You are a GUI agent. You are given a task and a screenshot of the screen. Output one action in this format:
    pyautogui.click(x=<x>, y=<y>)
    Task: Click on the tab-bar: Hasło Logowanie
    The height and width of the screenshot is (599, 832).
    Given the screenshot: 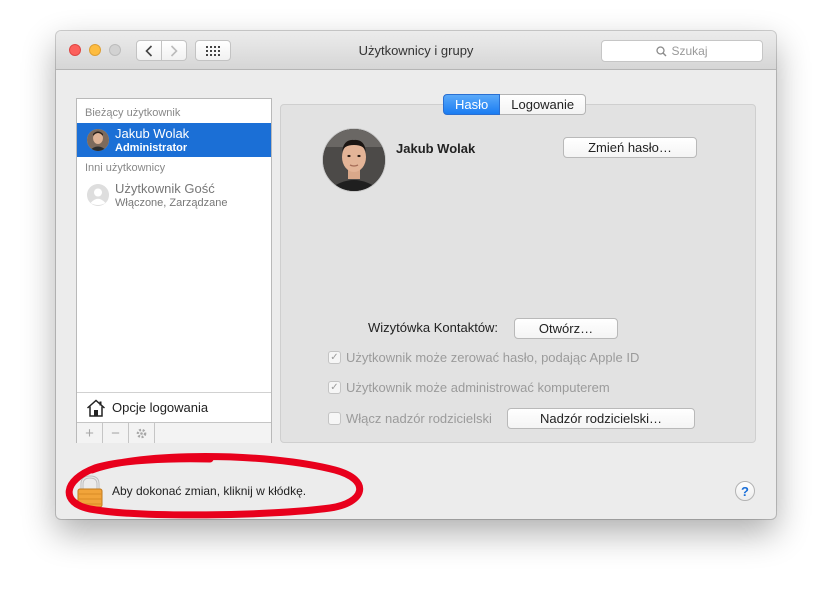 What is the action you would take?
    pyautogui.click(x=515, y=104)
    